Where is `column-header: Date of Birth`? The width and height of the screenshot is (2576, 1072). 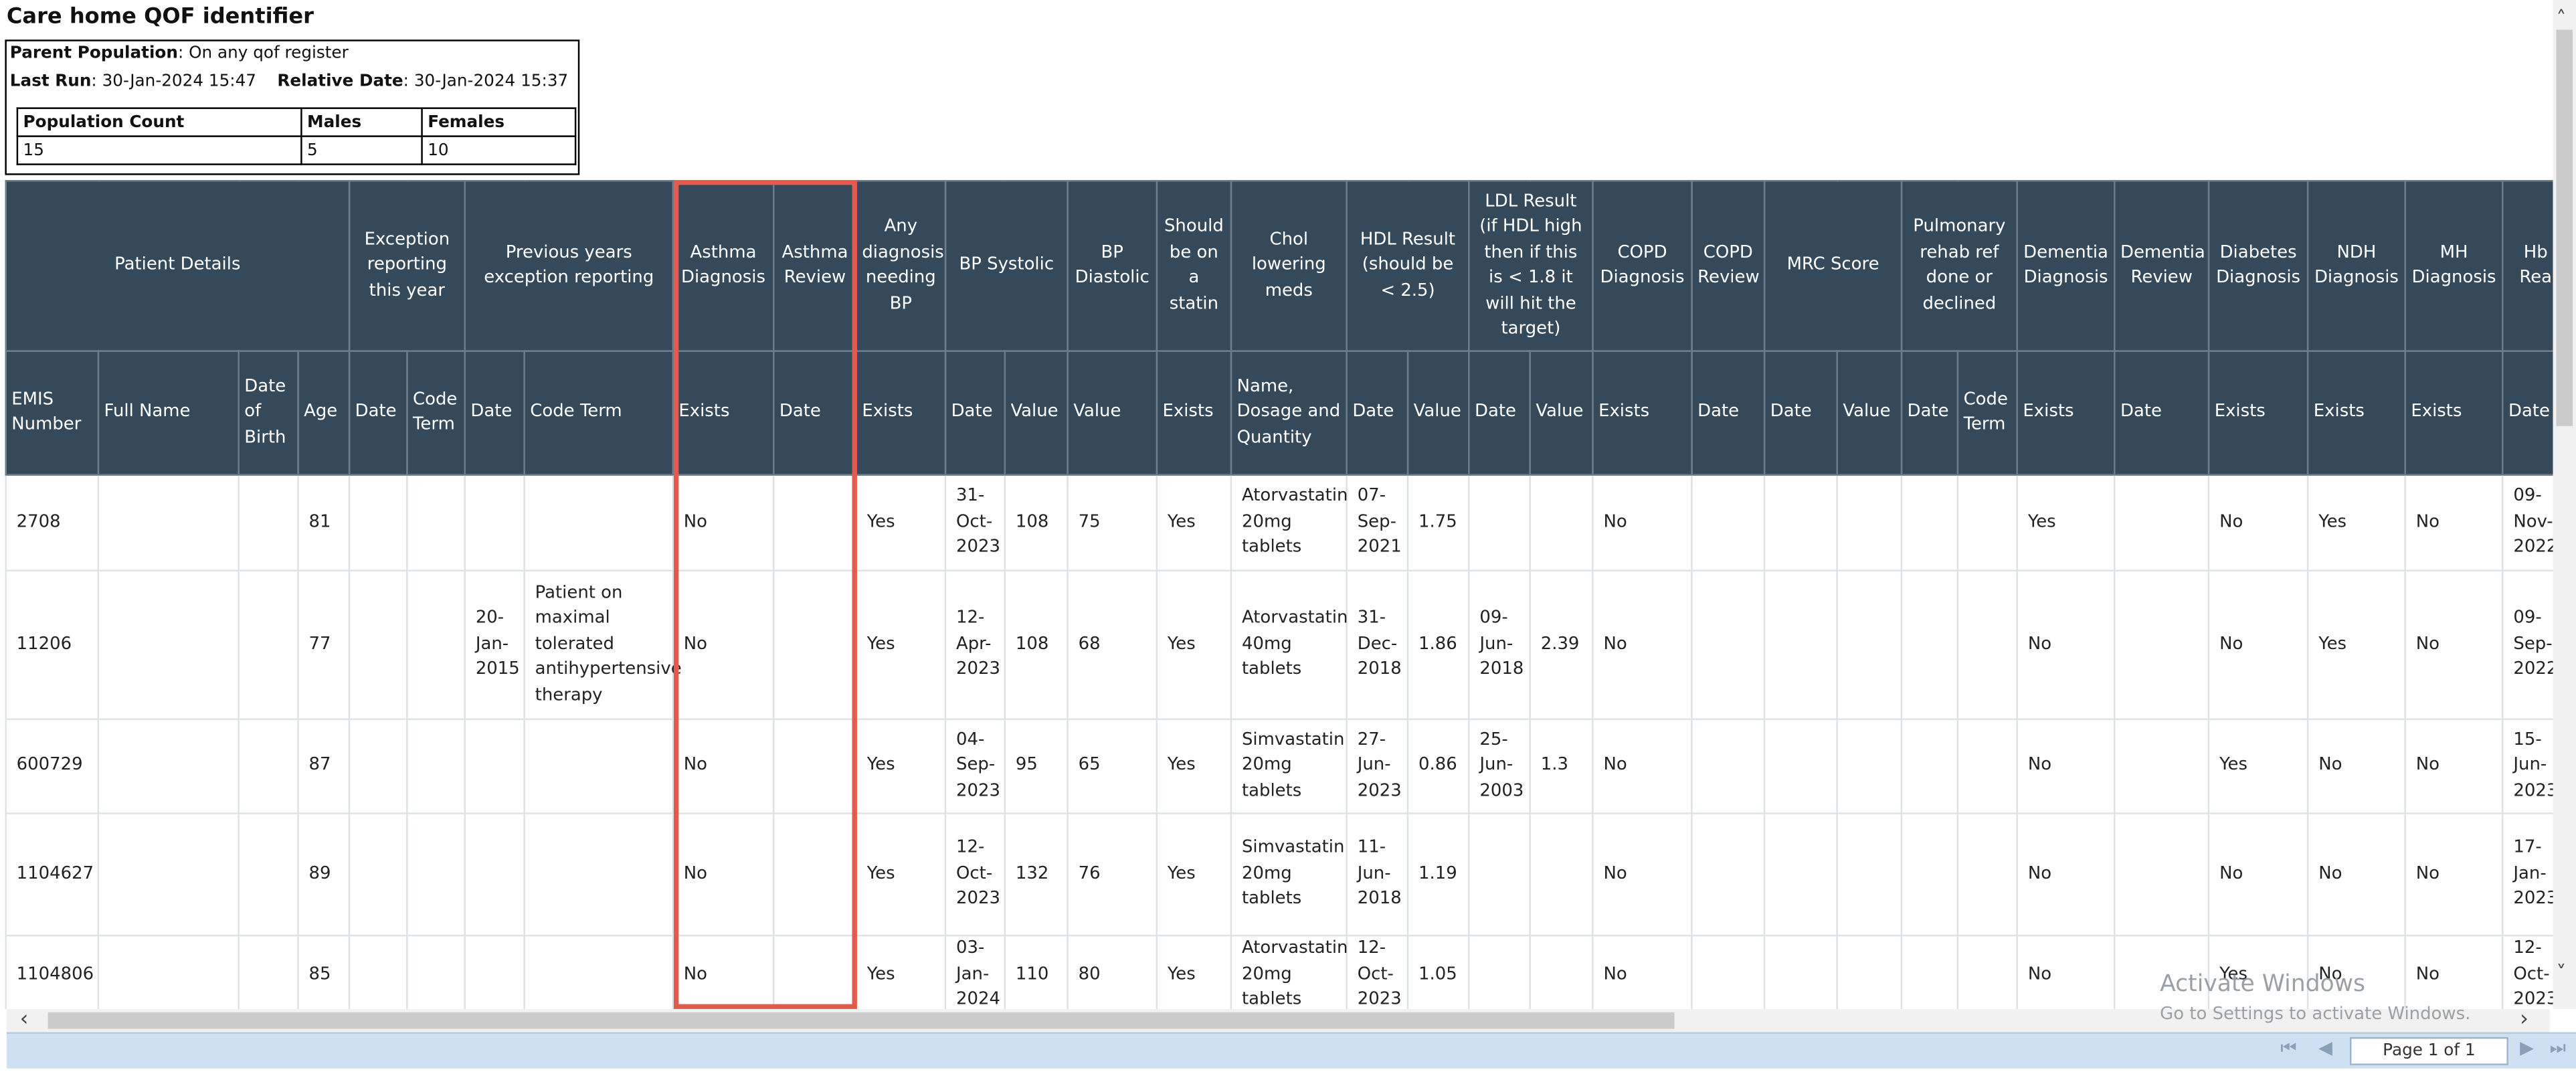
column-header: Date of Birth is located at coordinates (268, 413).